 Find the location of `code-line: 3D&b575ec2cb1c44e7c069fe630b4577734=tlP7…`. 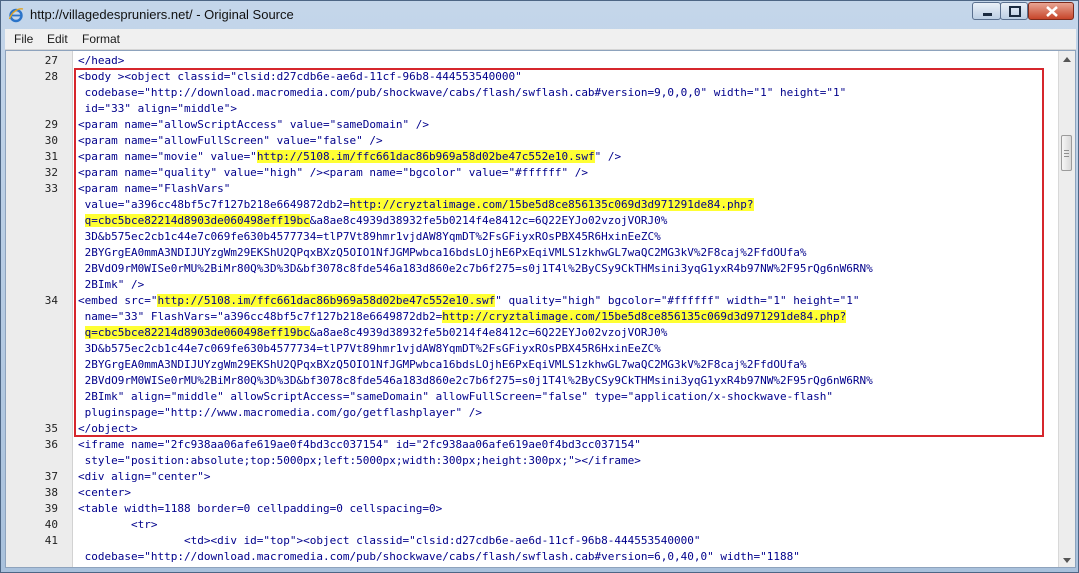

code-line: 3D&b575ec2cb1c44e7c069fe630b4577734=tlP7… is located at coordinates (369, 349).